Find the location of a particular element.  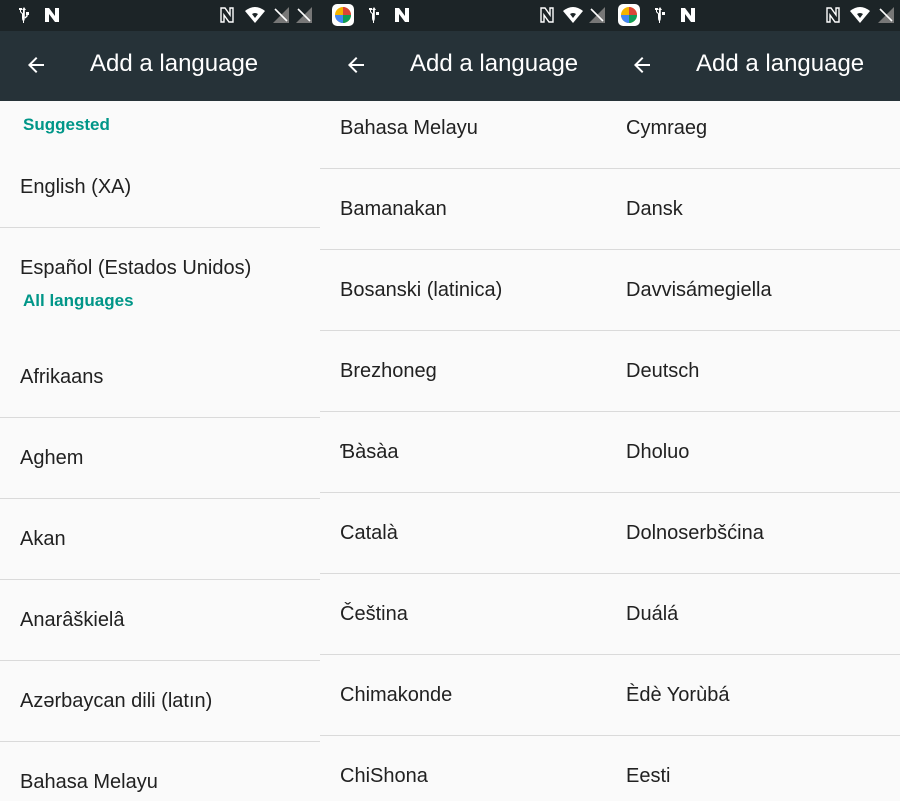

list-item: Ɓàsàa is located at coordinates (463, 452).